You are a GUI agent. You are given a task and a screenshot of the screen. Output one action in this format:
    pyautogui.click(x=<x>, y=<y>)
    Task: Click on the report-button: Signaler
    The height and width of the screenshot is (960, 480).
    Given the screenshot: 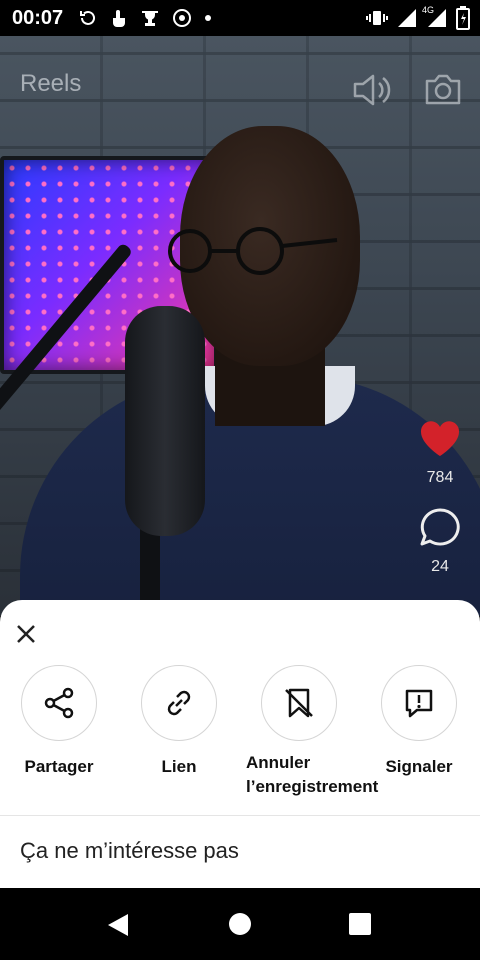 What is the action you would take?
    pyautogui.click(x=419, y=722)
    